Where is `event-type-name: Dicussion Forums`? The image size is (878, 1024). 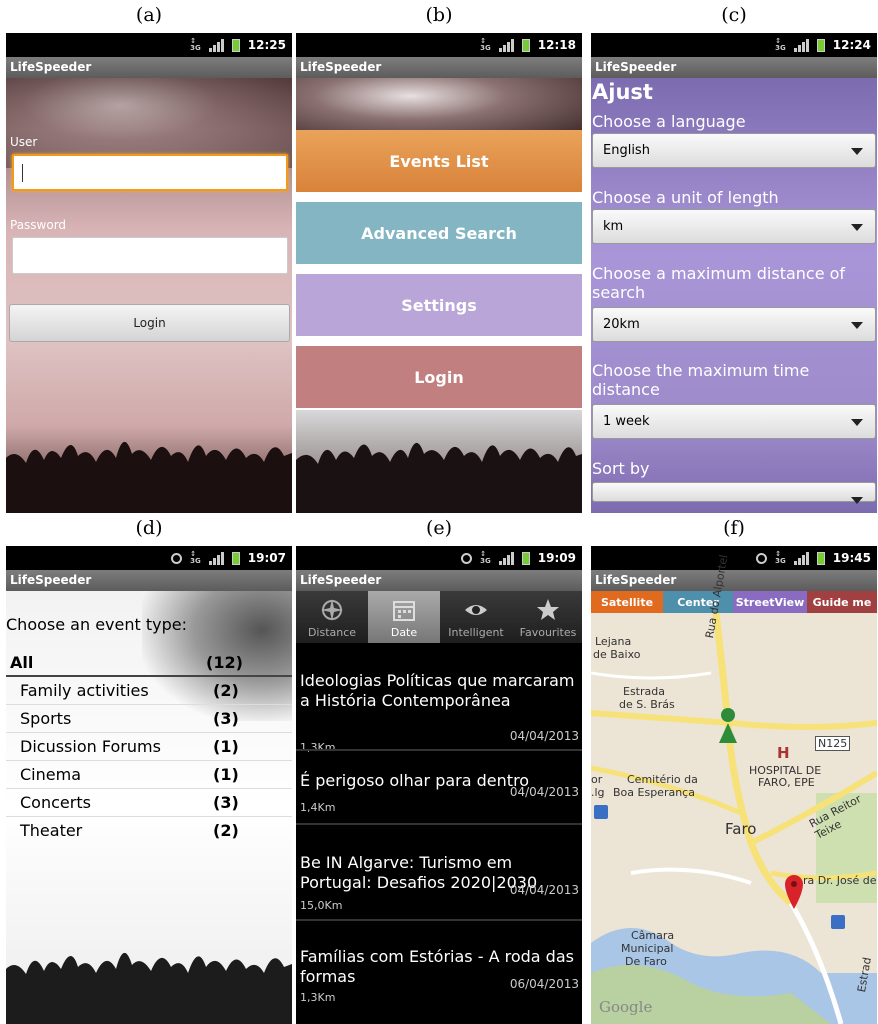 event-type-name: Dicussion Forums is located at coordinates (90, 746).